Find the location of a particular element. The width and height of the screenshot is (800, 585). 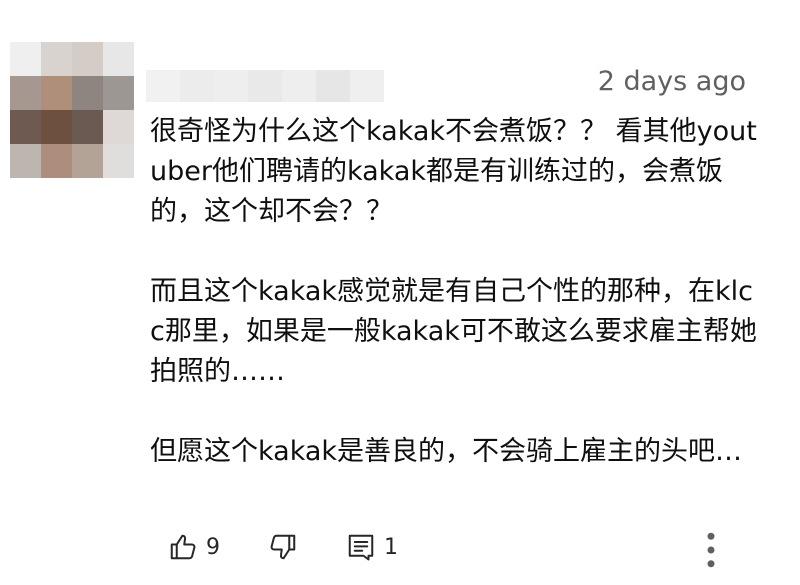

dislike-button is located at coordinates (283, 547).